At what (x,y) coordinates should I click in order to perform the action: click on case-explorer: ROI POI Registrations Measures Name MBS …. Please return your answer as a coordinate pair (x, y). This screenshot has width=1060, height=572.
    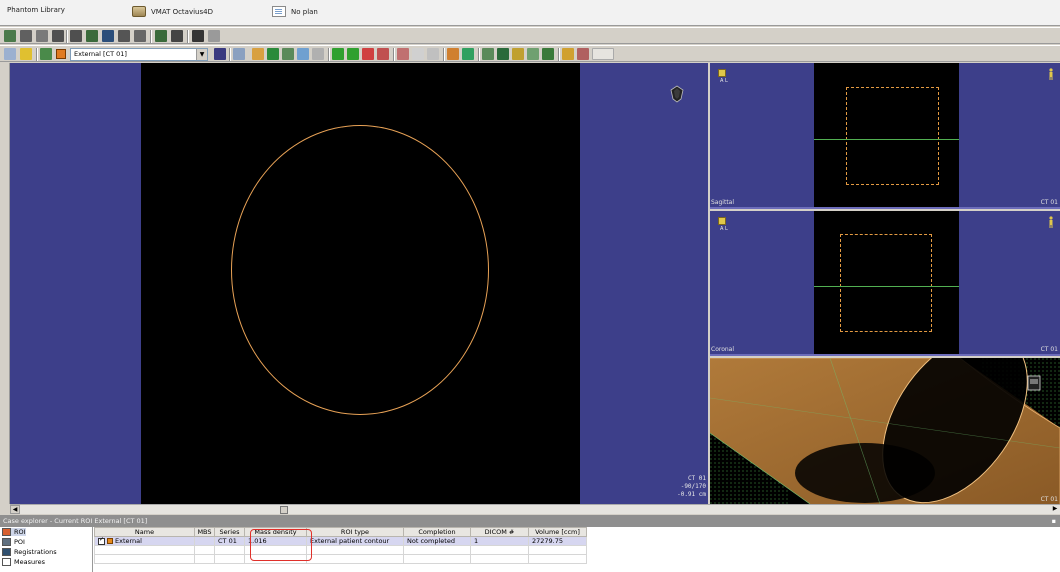
    Looking at the image, I should click on (530, 549).